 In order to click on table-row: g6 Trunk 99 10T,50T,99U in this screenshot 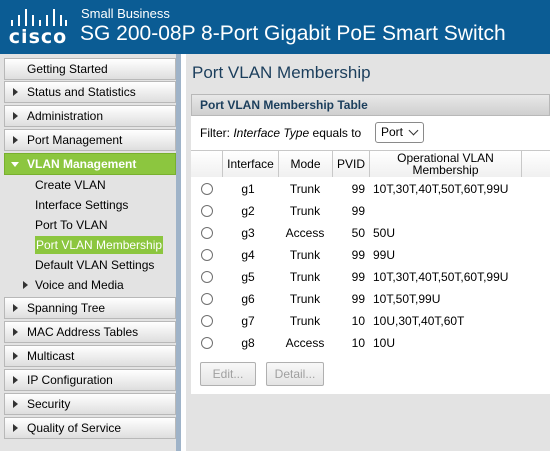, I will do `click(370, 299)`.